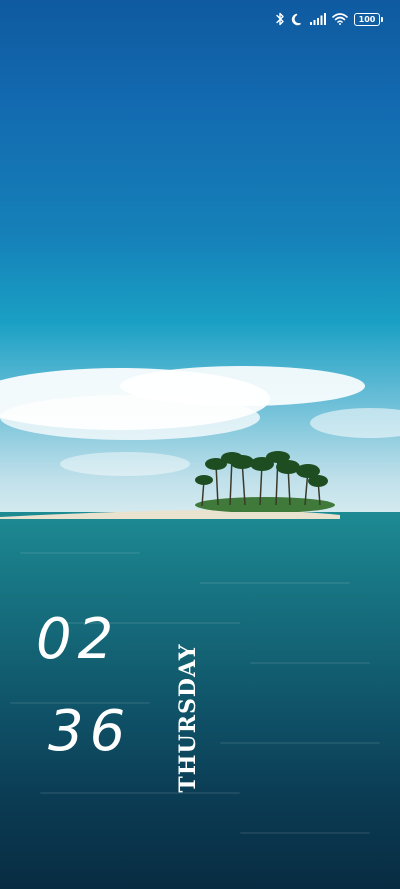  What do you see at coordinates (329, 19) in the screenshot?
I see `status-bar: 100` at bounding box center [329, 19].